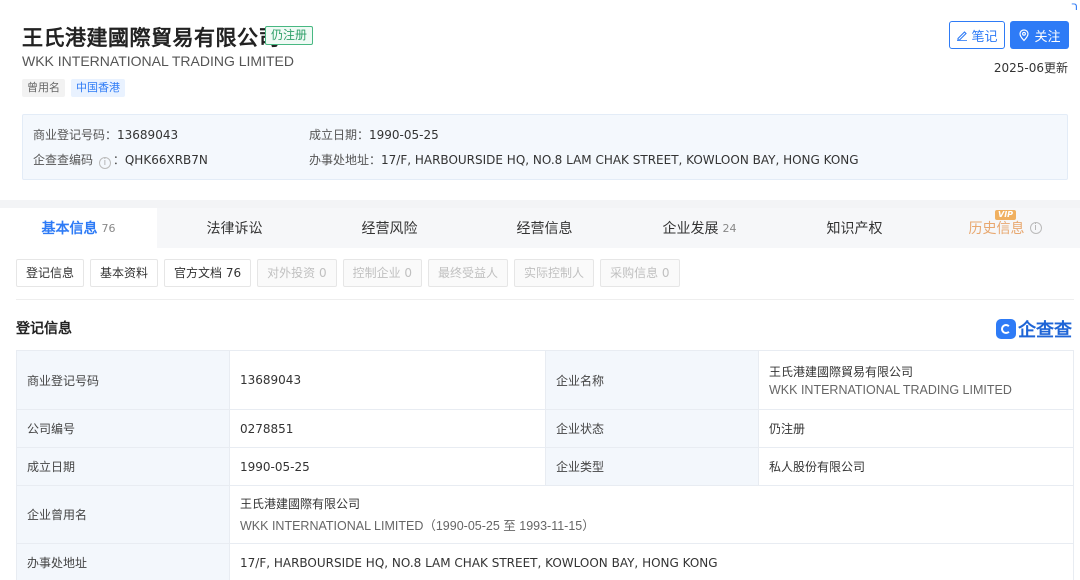 The image size is (1080, 580). I want to click on follow-button-label: 关注, so click(1047, 37).